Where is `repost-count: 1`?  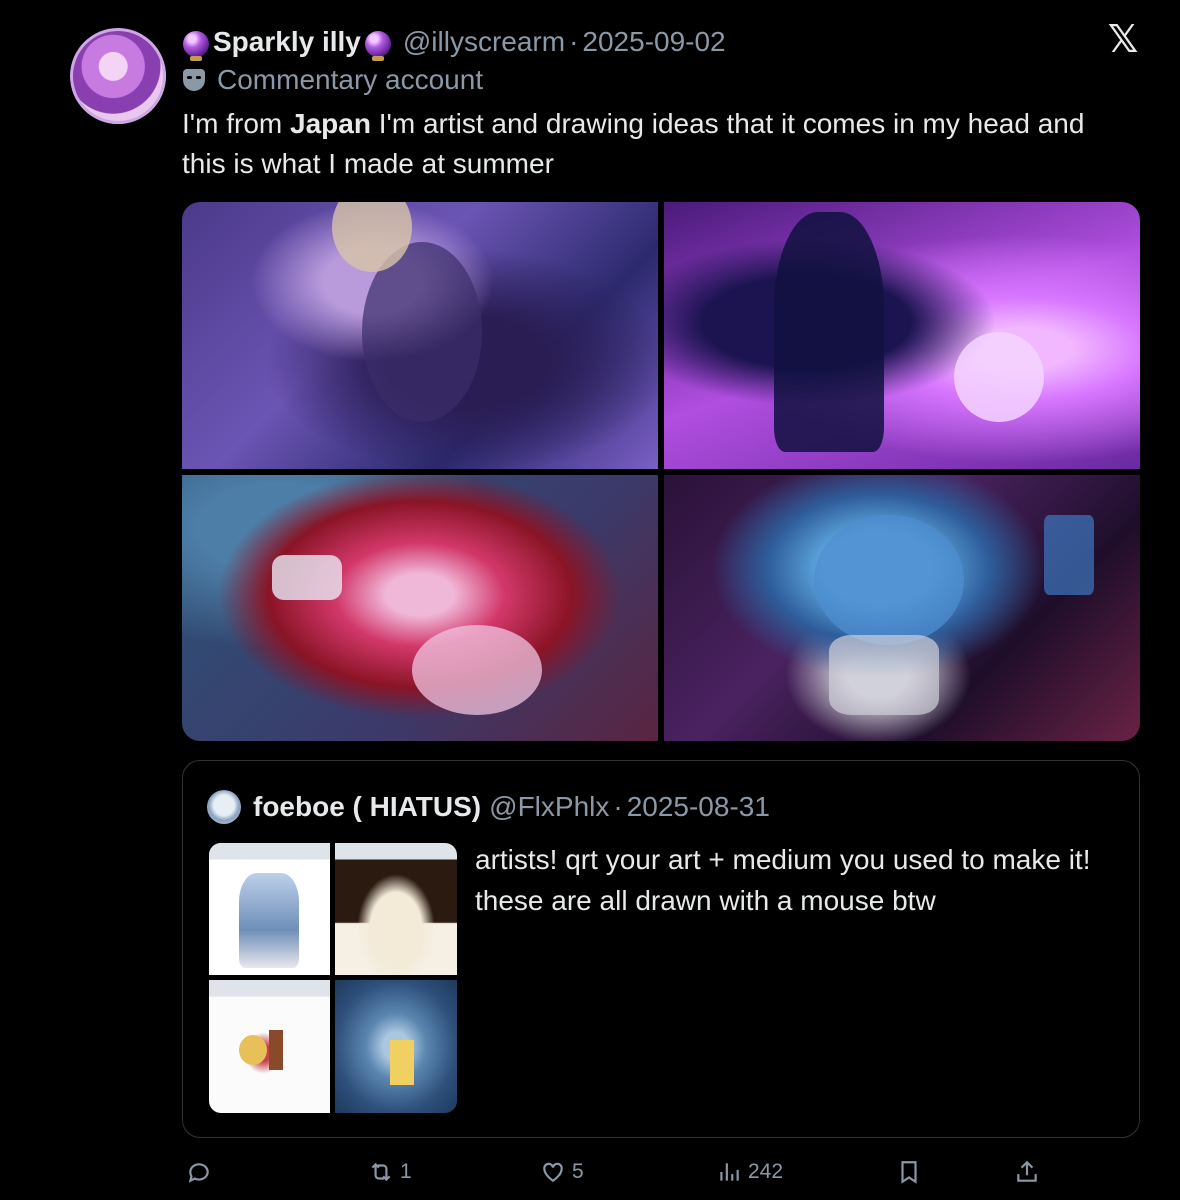 repost-count: 1 is located at coordinates (406, 1171).